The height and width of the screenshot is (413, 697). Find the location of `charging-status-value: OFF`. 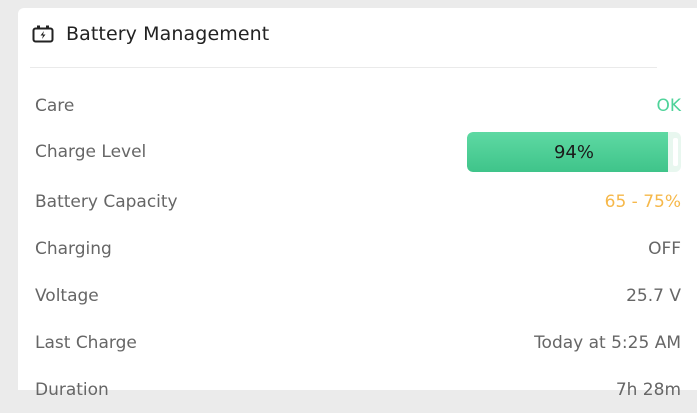

charging-status-value: OFF is located at coordinates (664, 248).